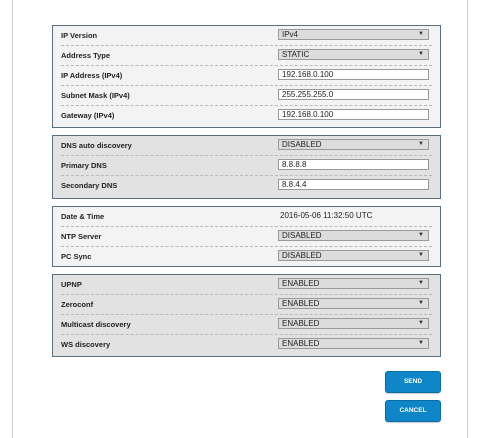 The image size is (486, 438). I want to click on ip-version-label: IP Version, so click(79, 35).